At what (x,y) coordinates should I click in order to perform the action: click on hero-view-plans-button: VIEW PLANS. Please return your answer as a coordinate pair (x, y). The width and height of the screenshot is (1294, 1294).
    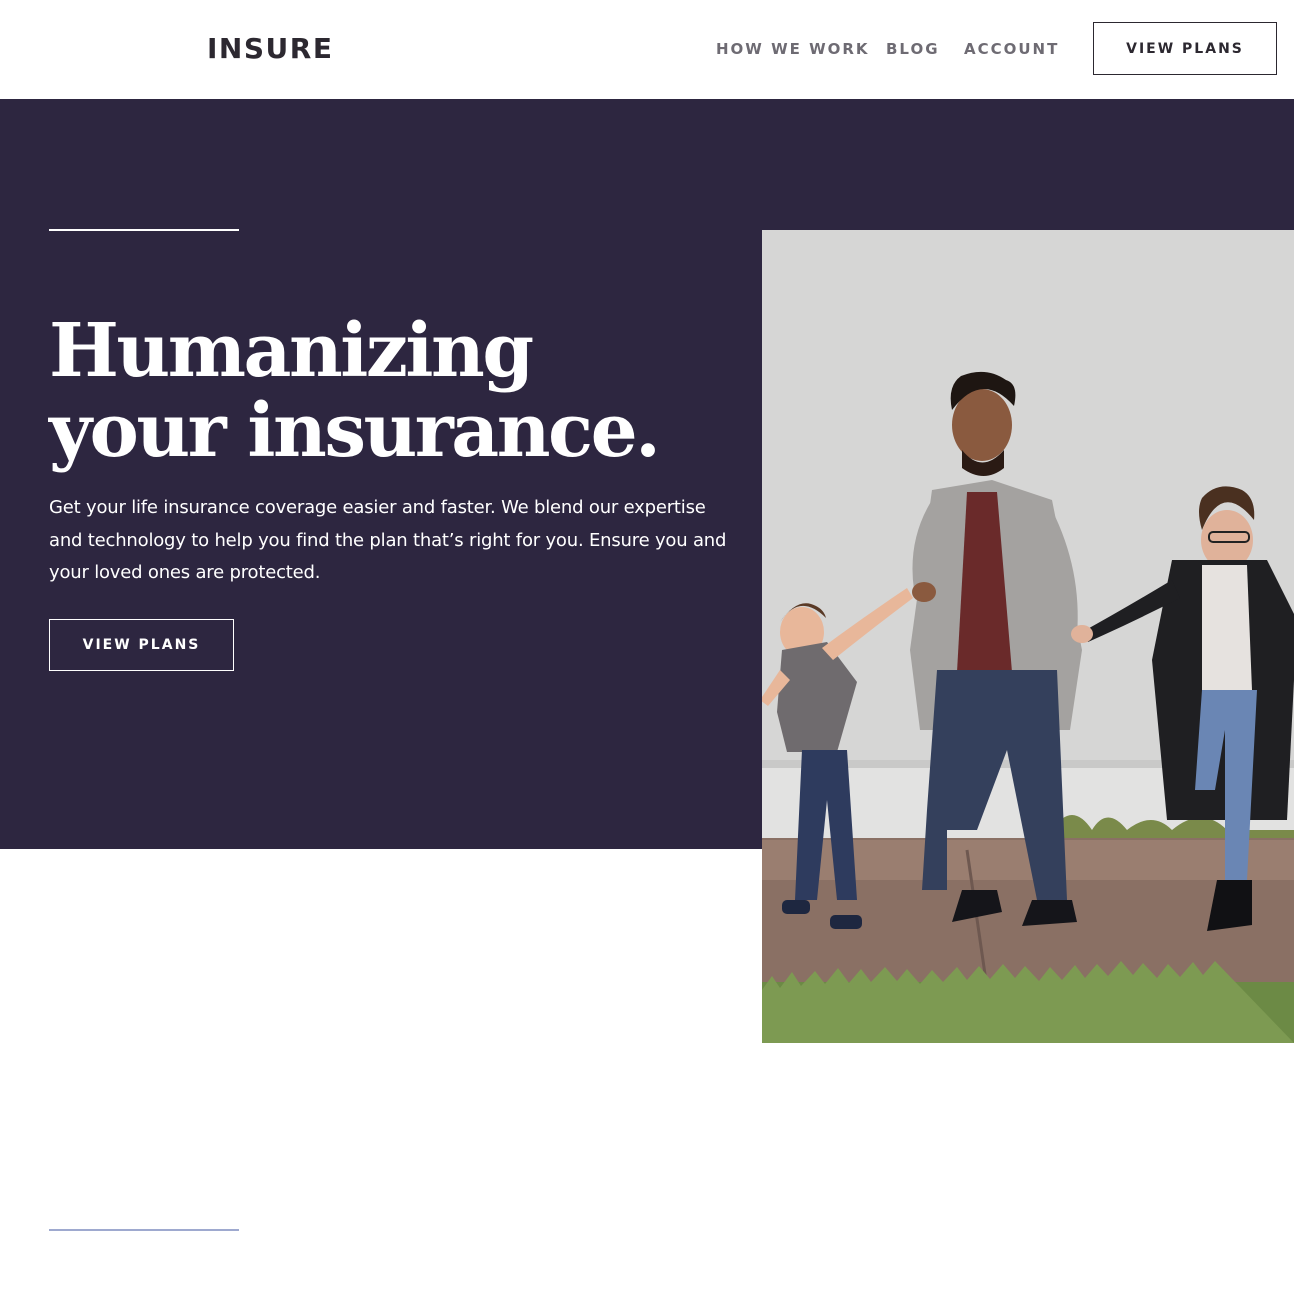
    Looking at the image, I should click on (141, 645).